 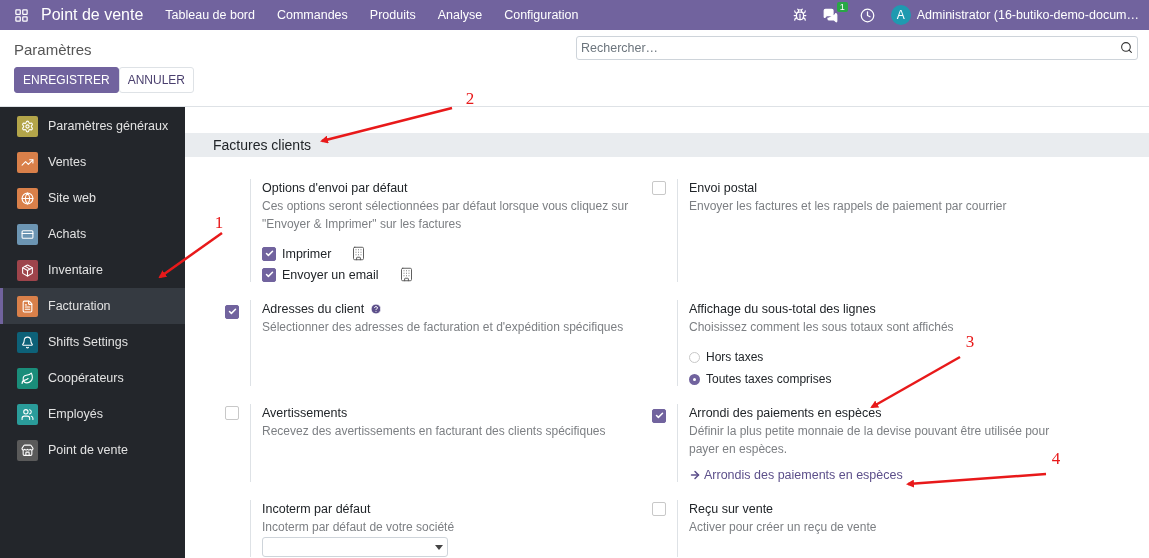 What do you see at coordinates (92, 378) in the screenshot?
I see `sidebar-item: Coopérateurs` at bounding box center [92, 378].